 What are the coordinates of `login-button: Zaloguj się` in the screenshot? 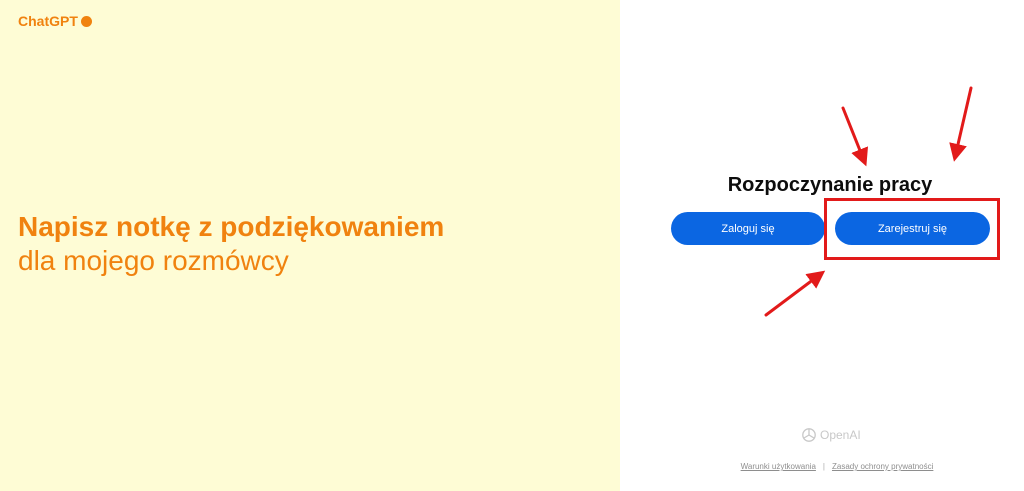 It's located at (748, 228).